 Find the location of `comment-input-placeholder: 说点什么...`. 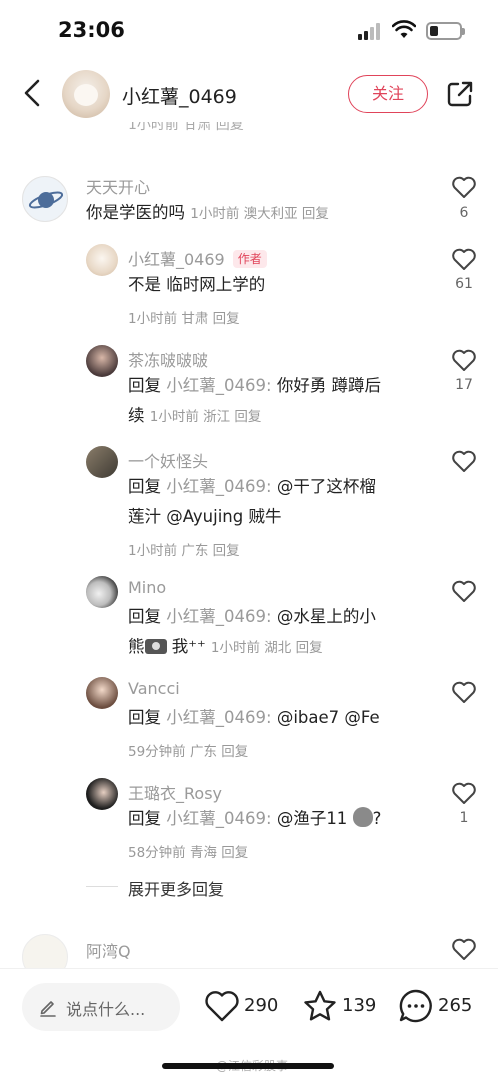

comment-input-placeholder: 说点什么... is located at coordinates (106, 1009).